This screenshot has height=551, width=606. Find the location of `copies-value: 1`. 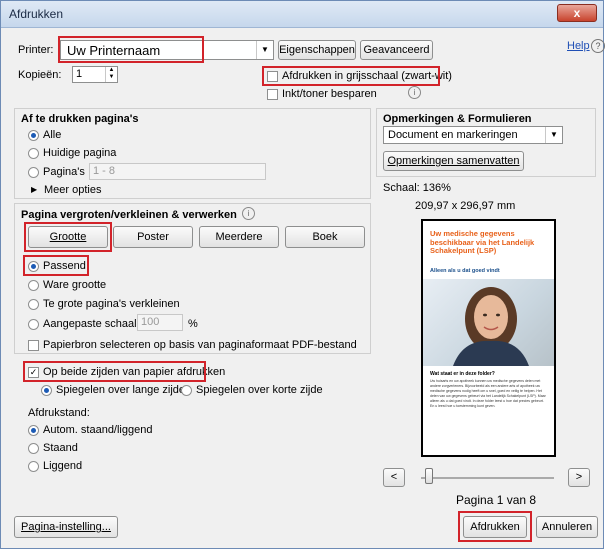

copies-value: 1 is located at coordinates (79, 74).